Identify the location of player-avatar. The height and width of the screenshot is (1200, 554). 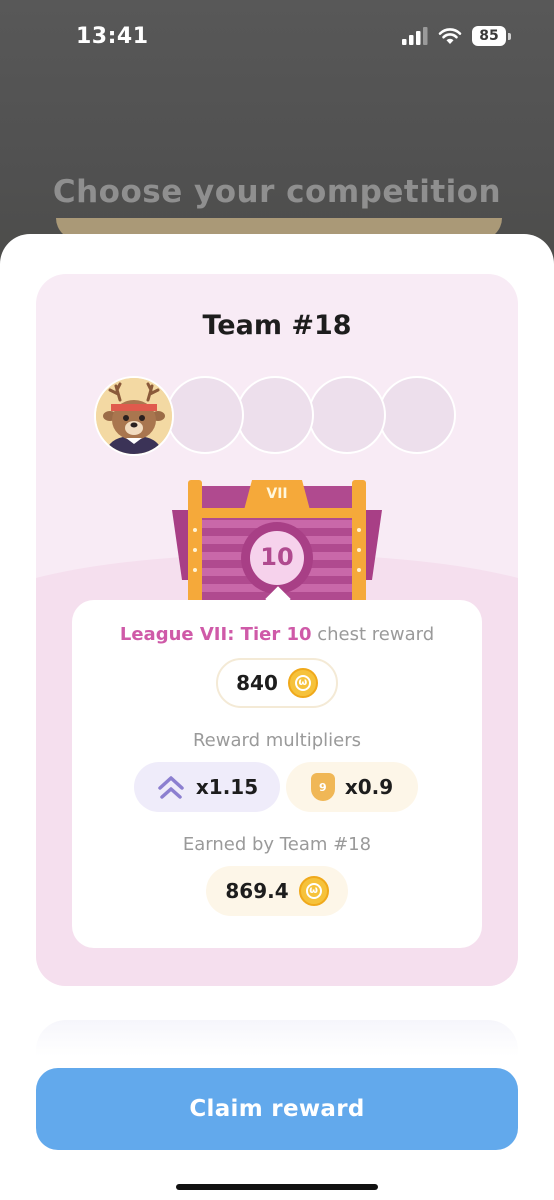
(134, 416).